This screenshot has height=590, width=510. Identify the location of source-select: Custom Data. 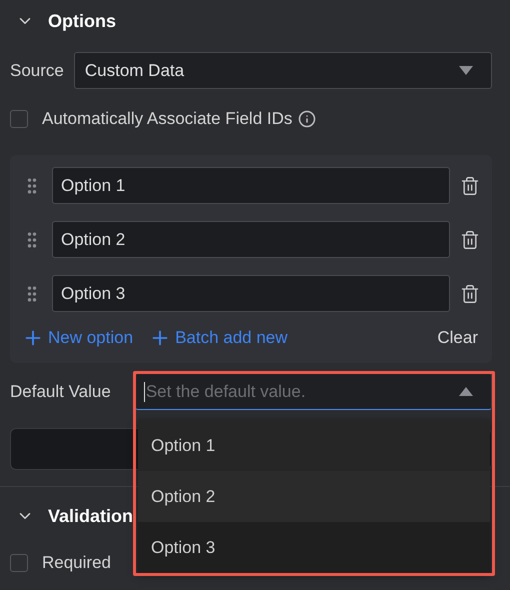
(283, 70).